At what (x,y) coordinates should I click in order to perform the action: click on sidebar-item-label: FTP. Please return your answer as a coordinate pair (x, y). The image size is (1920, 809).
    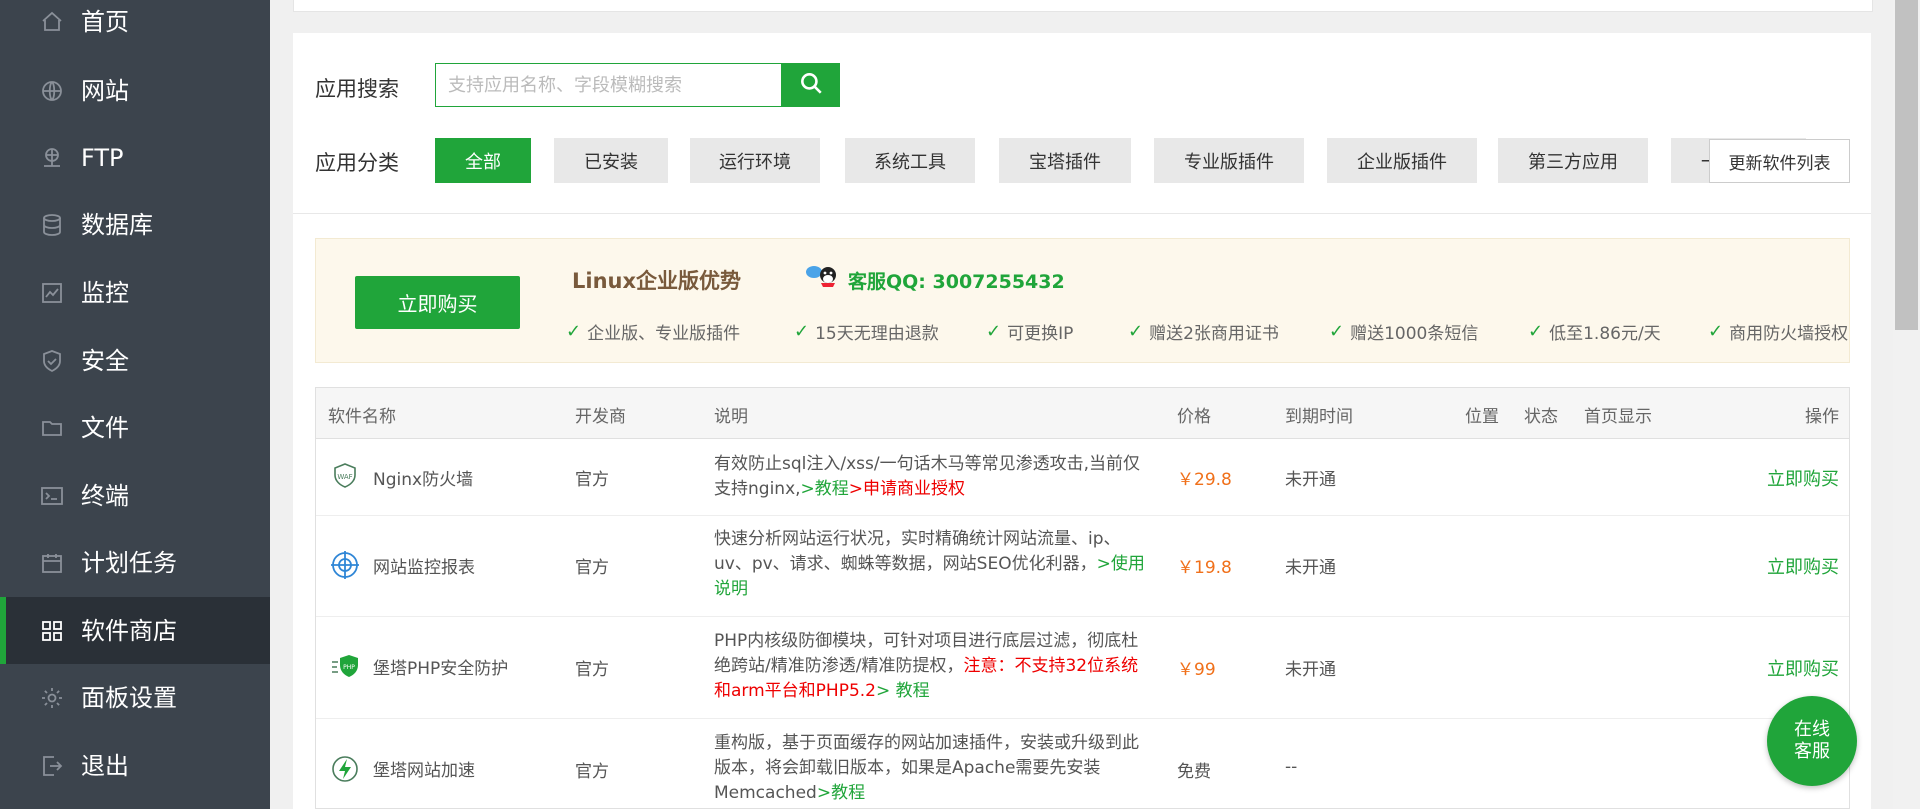
    Looking at the image, I should click on (102, 157).